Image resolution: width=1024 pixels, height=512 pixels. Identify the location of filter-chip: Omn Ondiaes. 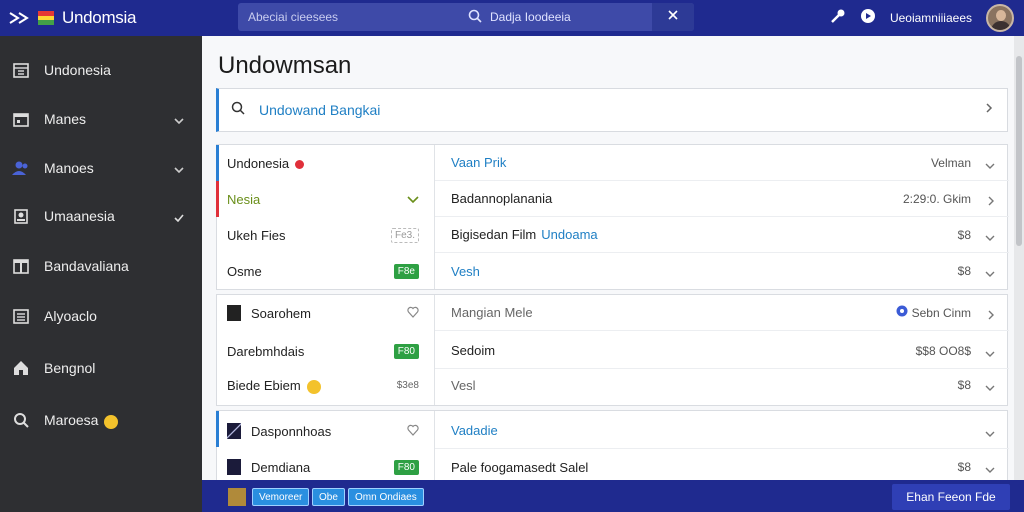
(386, 497).